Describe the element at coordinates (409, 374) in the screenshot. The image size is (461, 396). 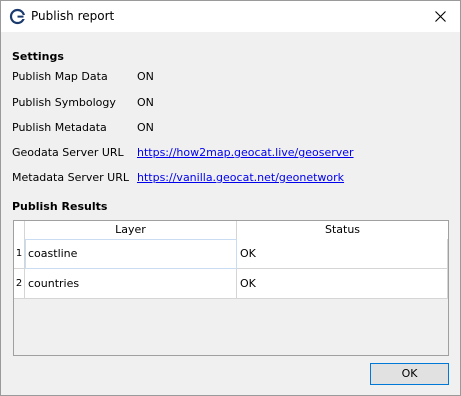
I see `ok-button: OK` at that location.